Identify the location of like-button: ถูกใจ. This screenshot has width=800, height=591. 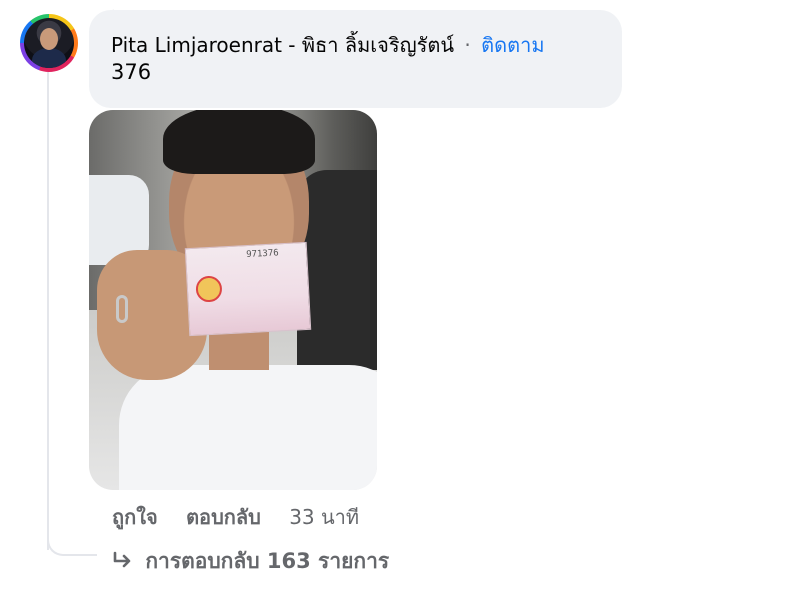
(135, 517).